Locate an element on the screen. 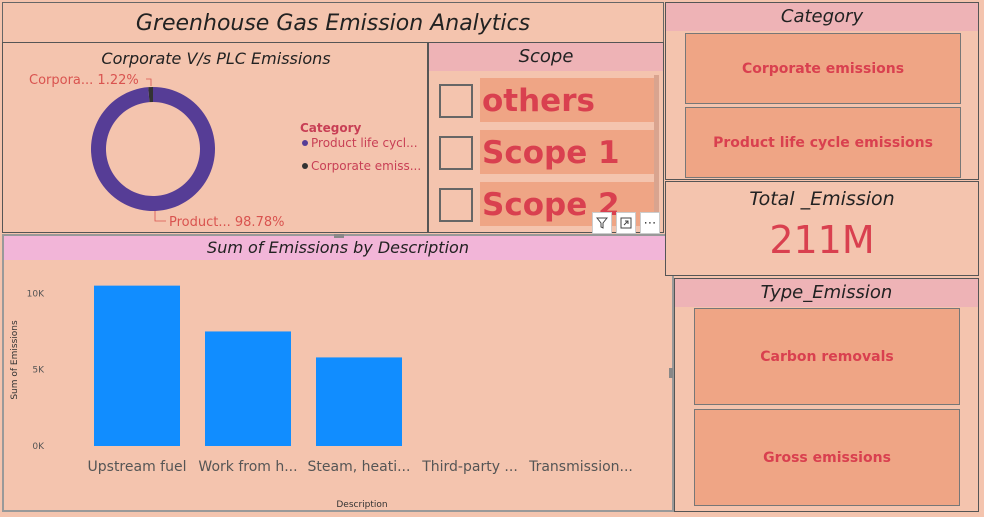 The width and height of the screenshot is (984, 517). bar-chart-title: Sum of Emissions by Description is located at coordinates (338, 248).